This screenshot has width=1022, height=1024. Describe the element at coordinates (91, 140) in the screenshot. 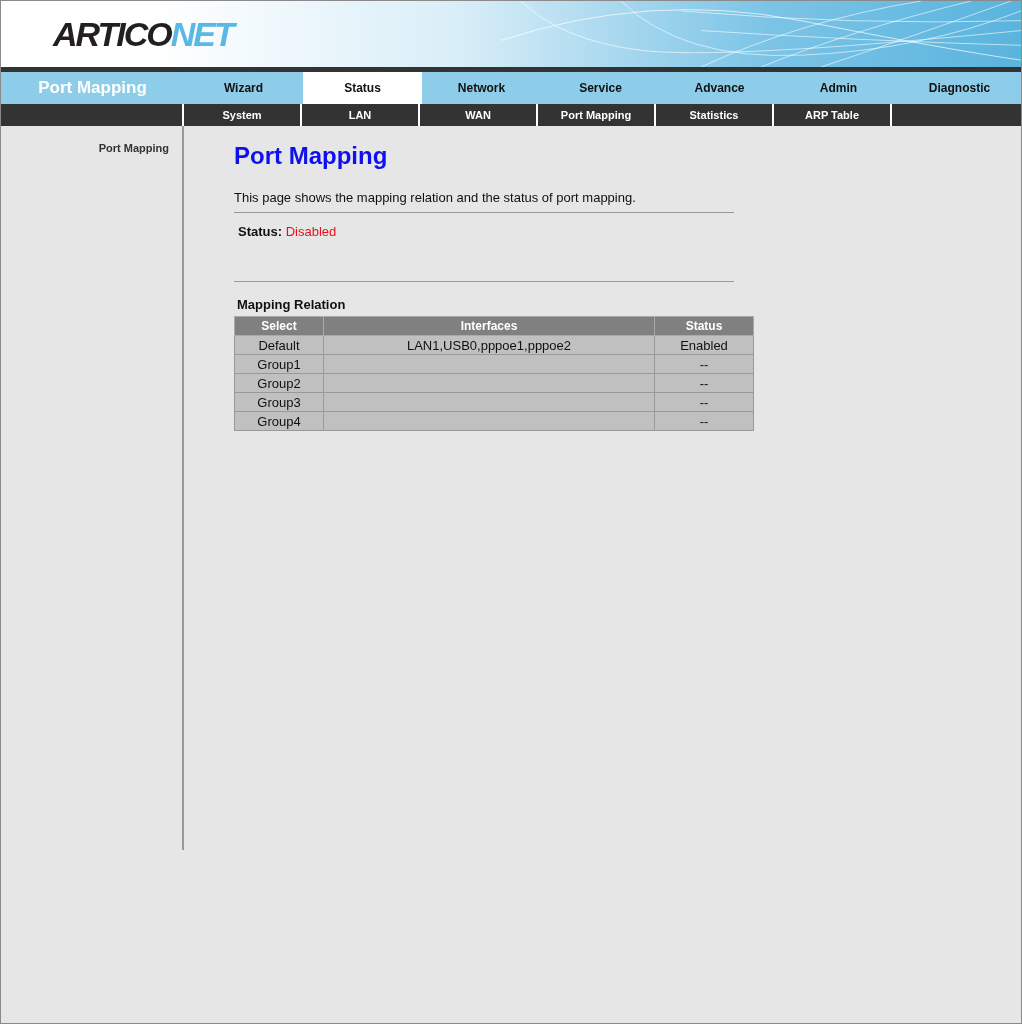

I see `sidebar-item: Port Mapping` at that location.